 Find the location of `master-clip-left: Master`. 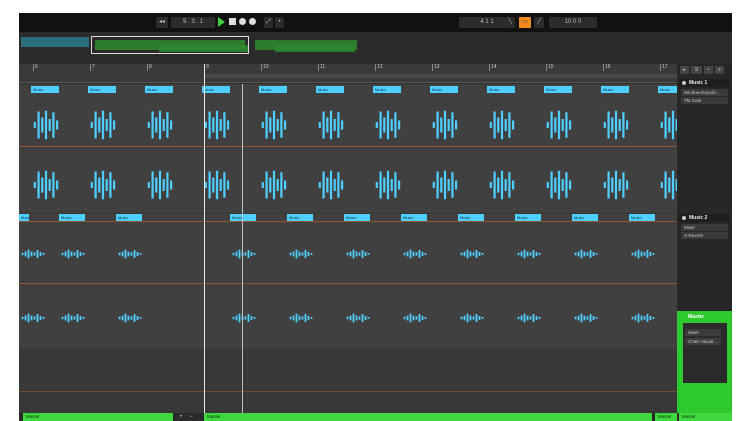

master-clip-left: Master is located at coordinates (98, 417).